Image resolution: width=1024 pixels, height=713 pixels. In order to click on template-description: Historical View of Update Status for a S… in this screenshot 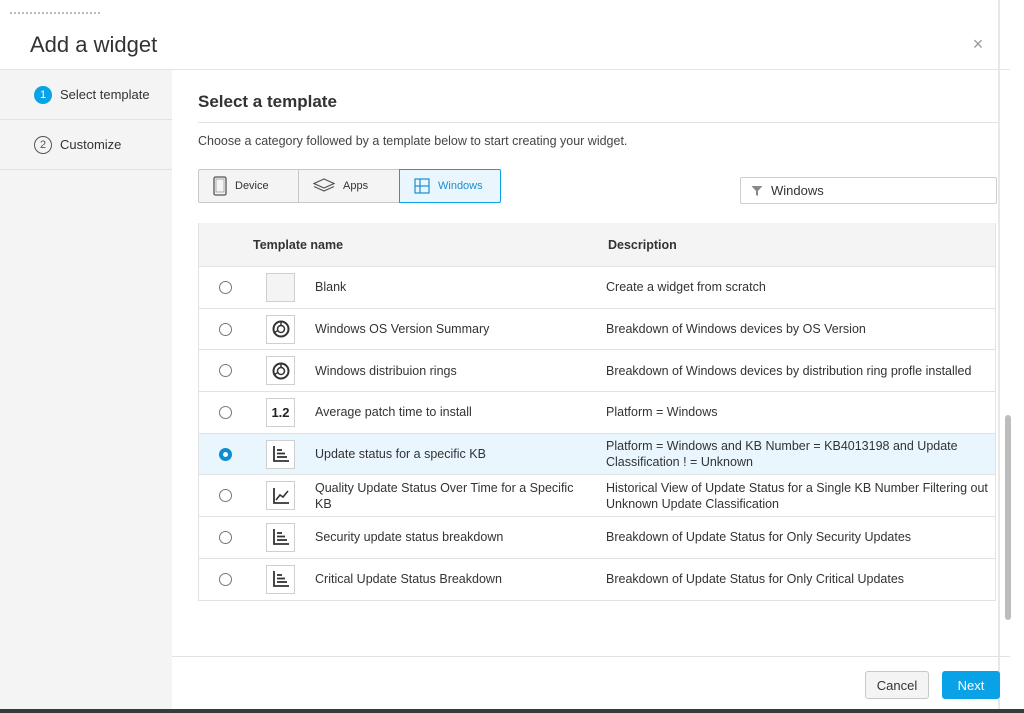, I will do `click(797, 495)`.